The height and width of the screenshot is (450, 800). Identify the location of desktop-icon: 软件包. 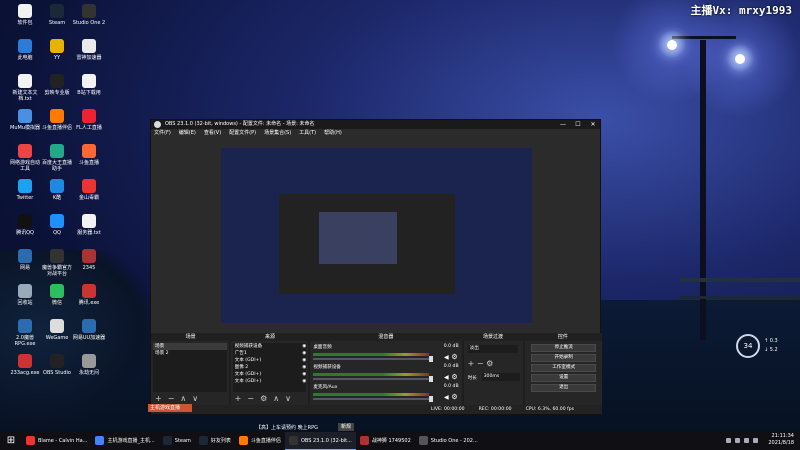
(25, 15).